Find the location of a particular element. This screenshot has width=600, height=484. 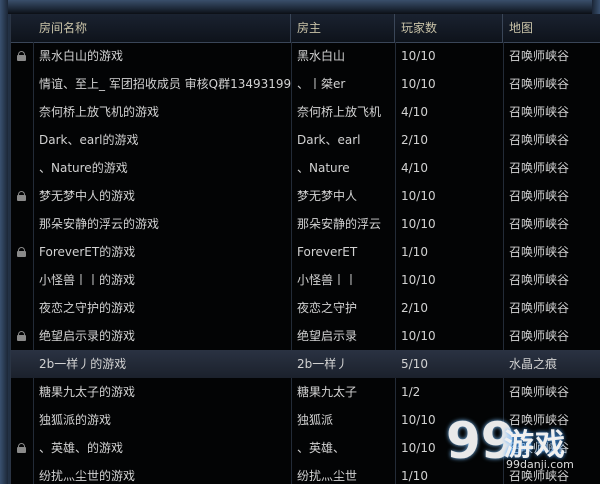

host-cell: ForeverET is located at coordinates (327, 252).